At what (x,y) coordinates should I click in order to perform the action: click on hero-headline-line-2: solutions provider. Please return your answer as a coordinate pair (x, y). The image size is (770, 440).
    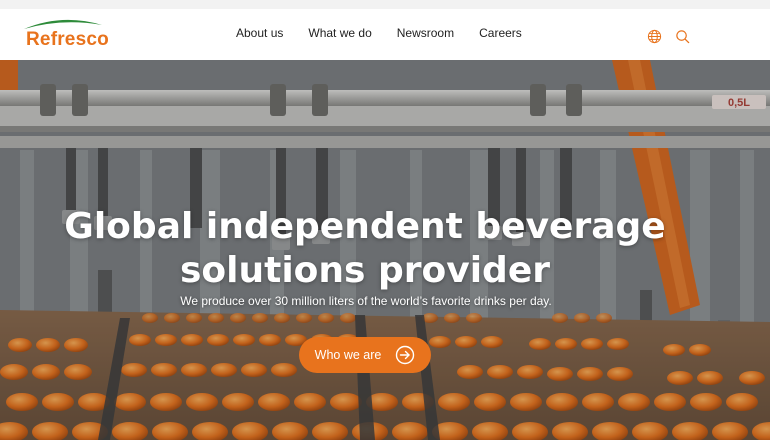
    Looking at the image, I should click on (364, 270).